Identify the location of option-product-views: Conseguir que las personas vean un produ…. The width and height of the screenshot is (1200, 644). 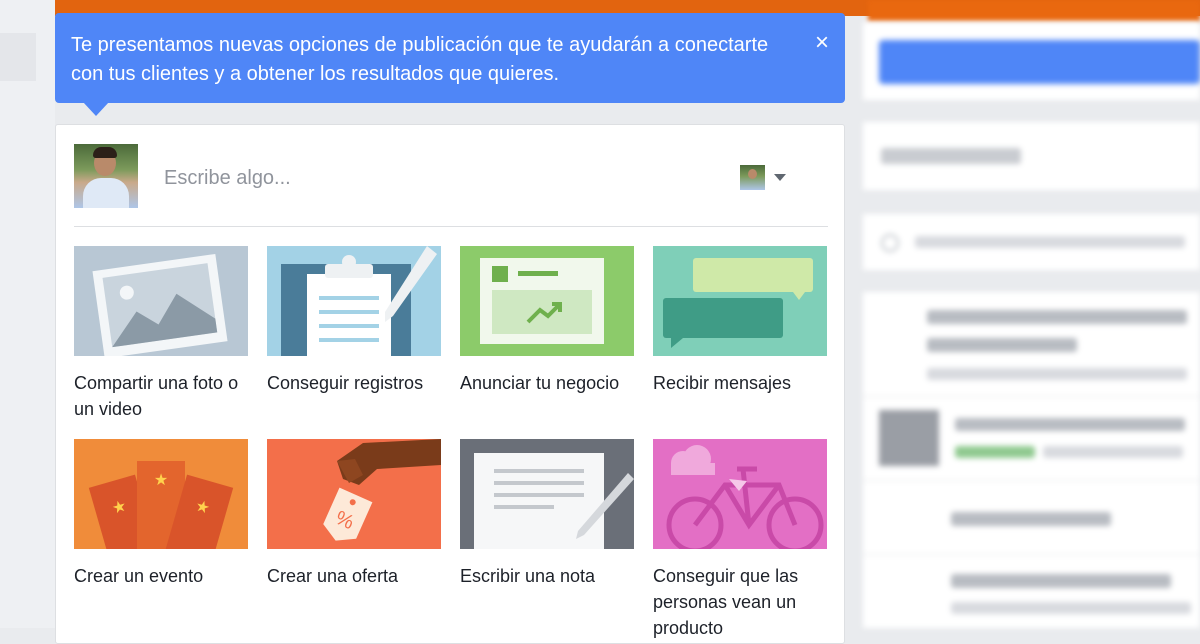
(740, 540).